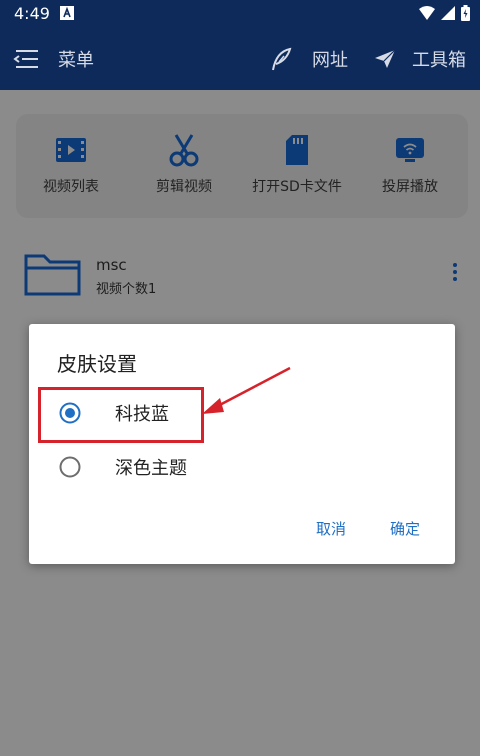  What do you see at coordinates (246, 390) in the screenshot?
I see `annotation-arrow-icon` at bounding box center [246, 390].